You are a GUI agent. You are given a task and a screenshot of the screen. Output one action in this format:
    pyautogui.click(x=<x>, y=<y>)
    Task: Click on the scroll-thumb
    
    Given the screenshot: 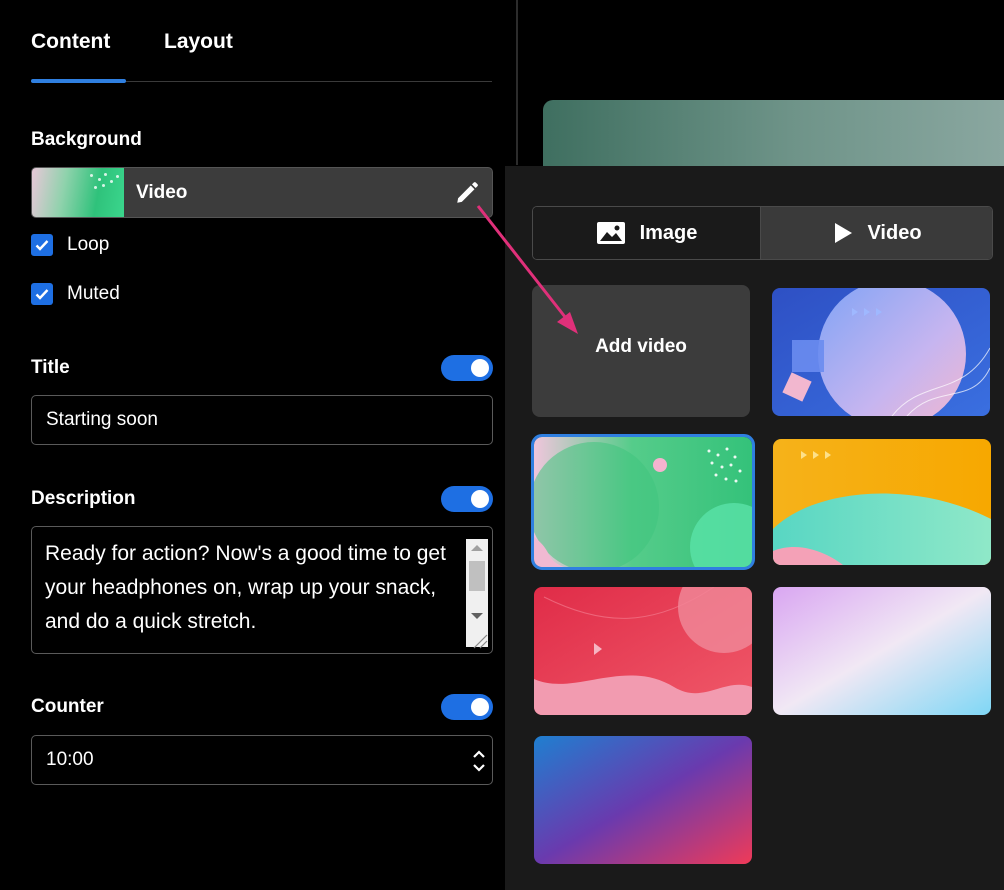 What is the action you would take?
    pyautogui.click(x=477, y=576)
    